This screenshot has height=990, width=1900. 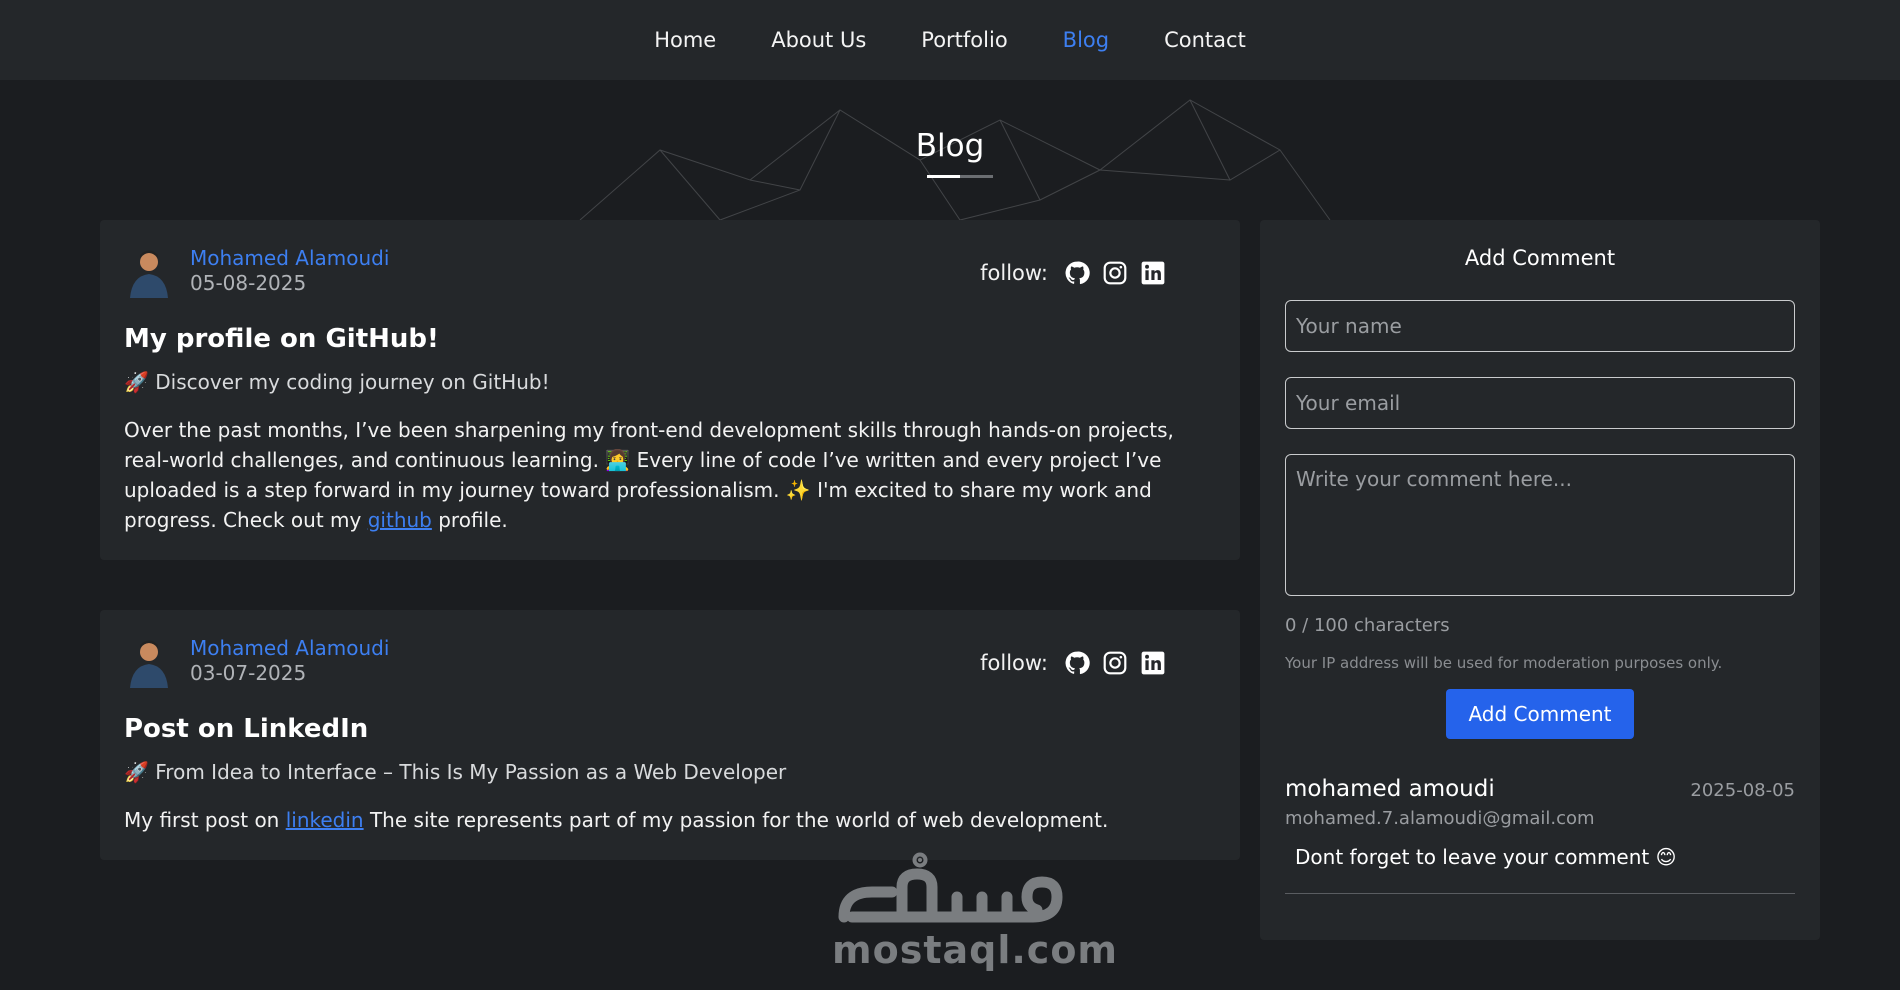 What do you see at coordinates (1390, 789) in the screenshot?
I see `comment-author: mohamed amoudi` at bounding box center [1390, 789].